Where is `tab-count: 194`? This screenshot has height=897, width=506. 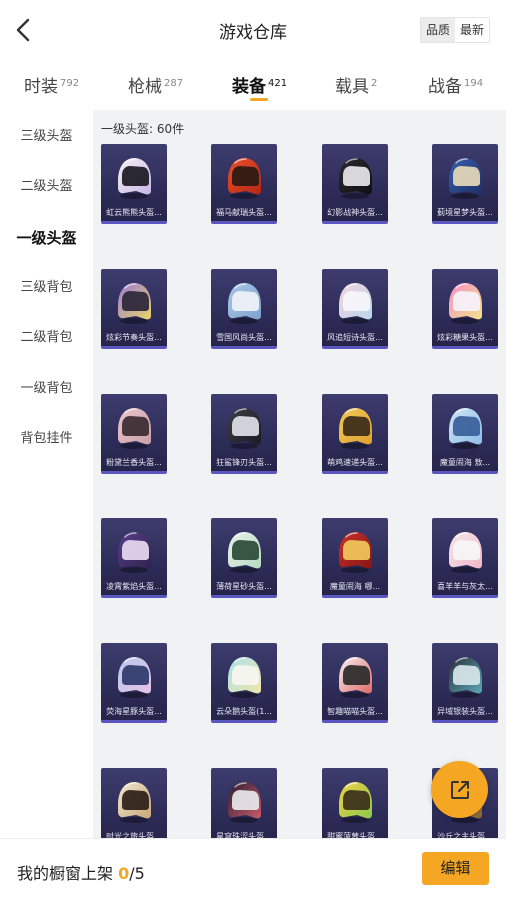 tab-count: 194 is located at coordinates (474, 83).